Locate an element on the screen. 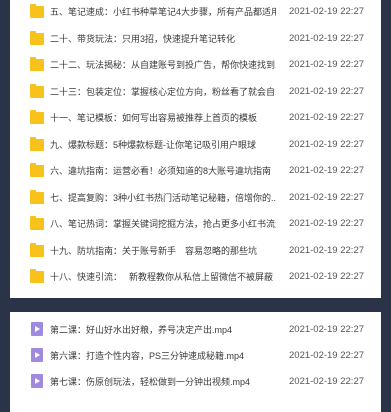 This screenshot has width=391, height=412. folder-row: 二十、带货玩法：只用3招，快速提升笔记转化 2021-02-19 22:27 is located at coordinates (195, 41).